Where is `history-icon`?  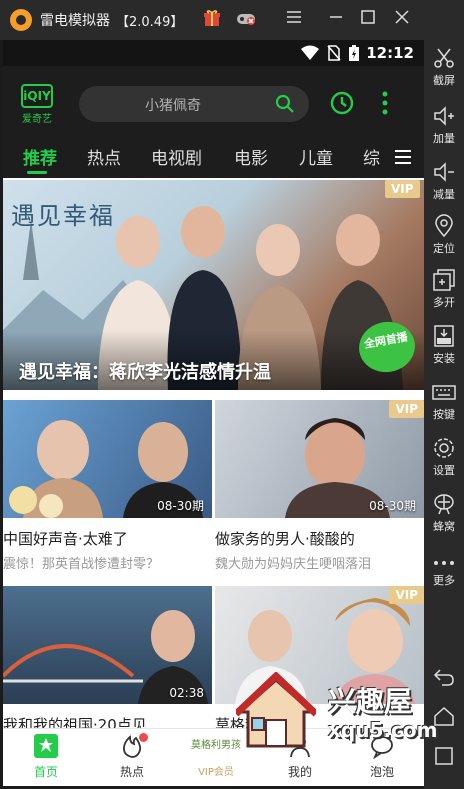
history-icon is located at coordinates (342, 103).